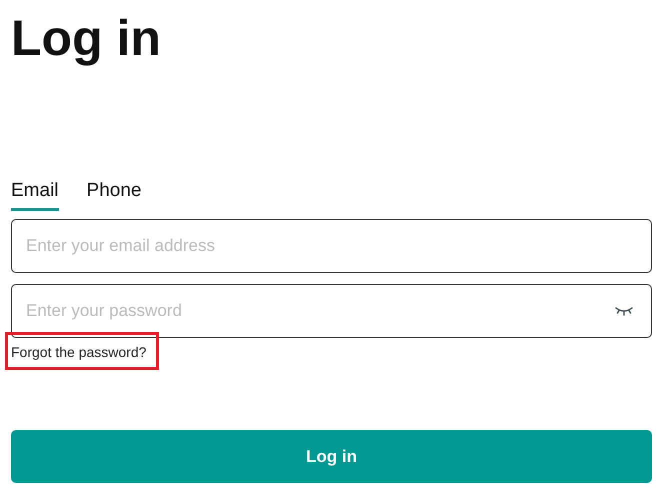  What do you see at coordinates (624, 311) in the screenshot?
I see `closed-eye-icon` at bounding box center [624, 311].